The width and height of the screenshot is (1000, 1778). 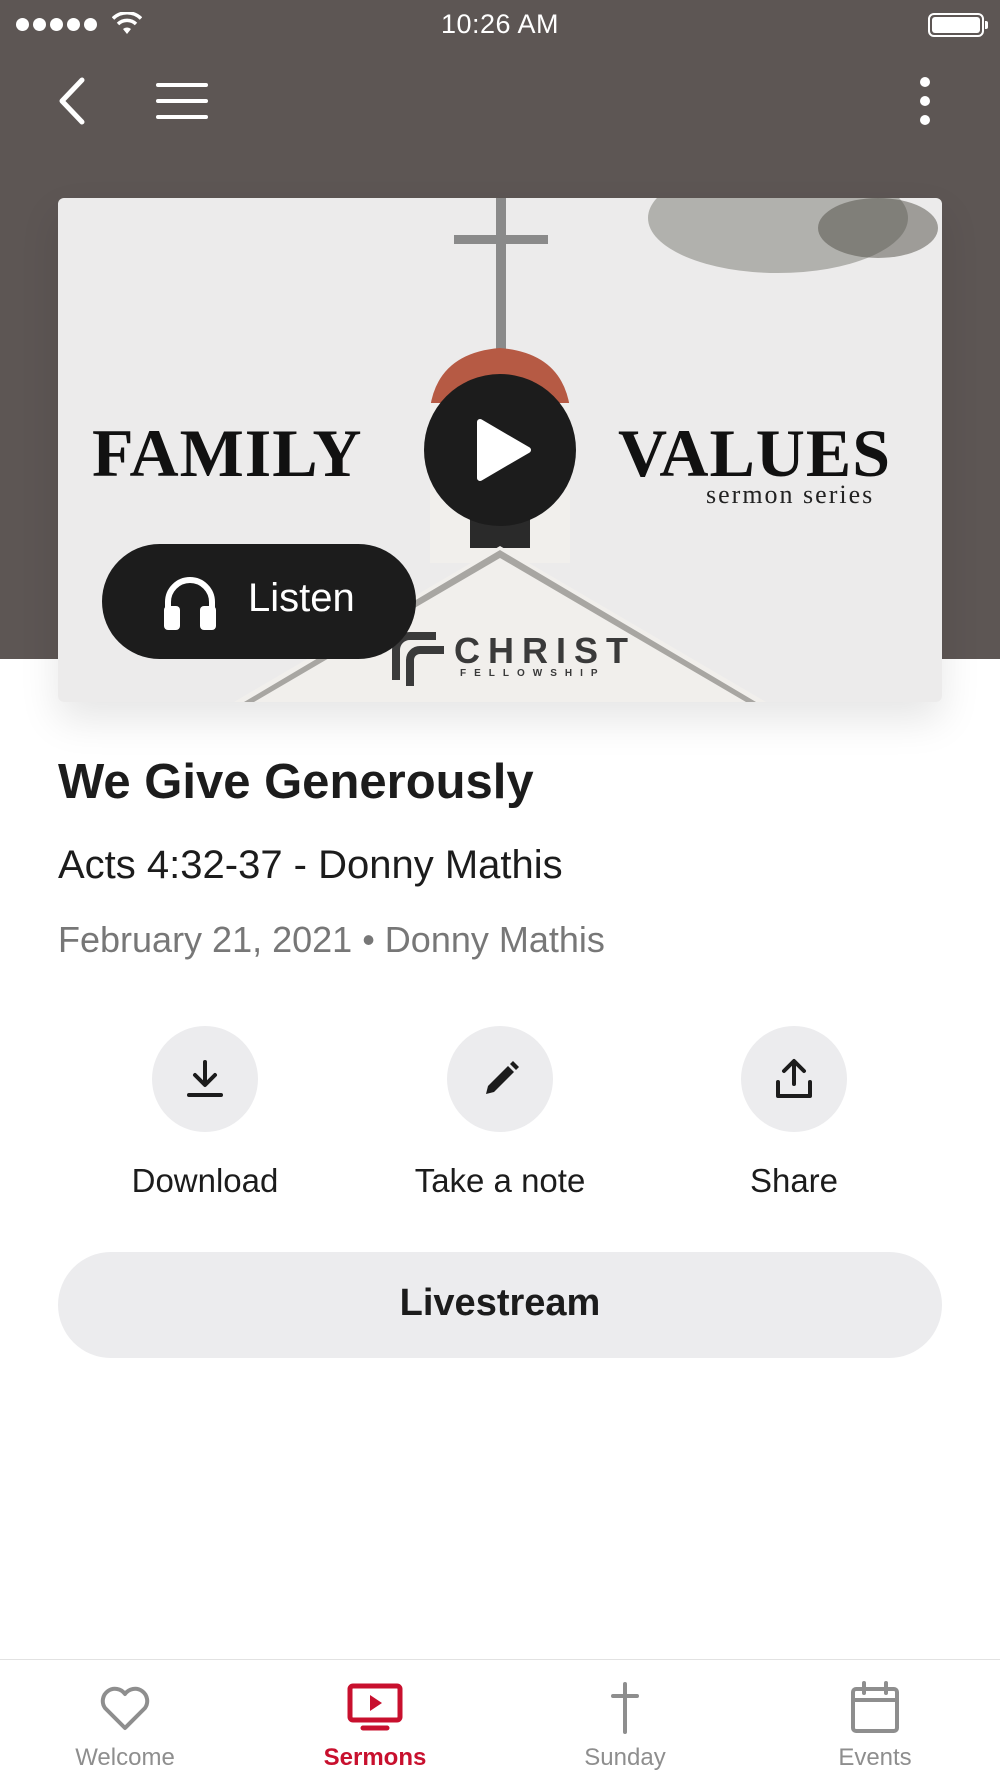 I want to click on listen-label: Listen, so click(x=301, y=598).